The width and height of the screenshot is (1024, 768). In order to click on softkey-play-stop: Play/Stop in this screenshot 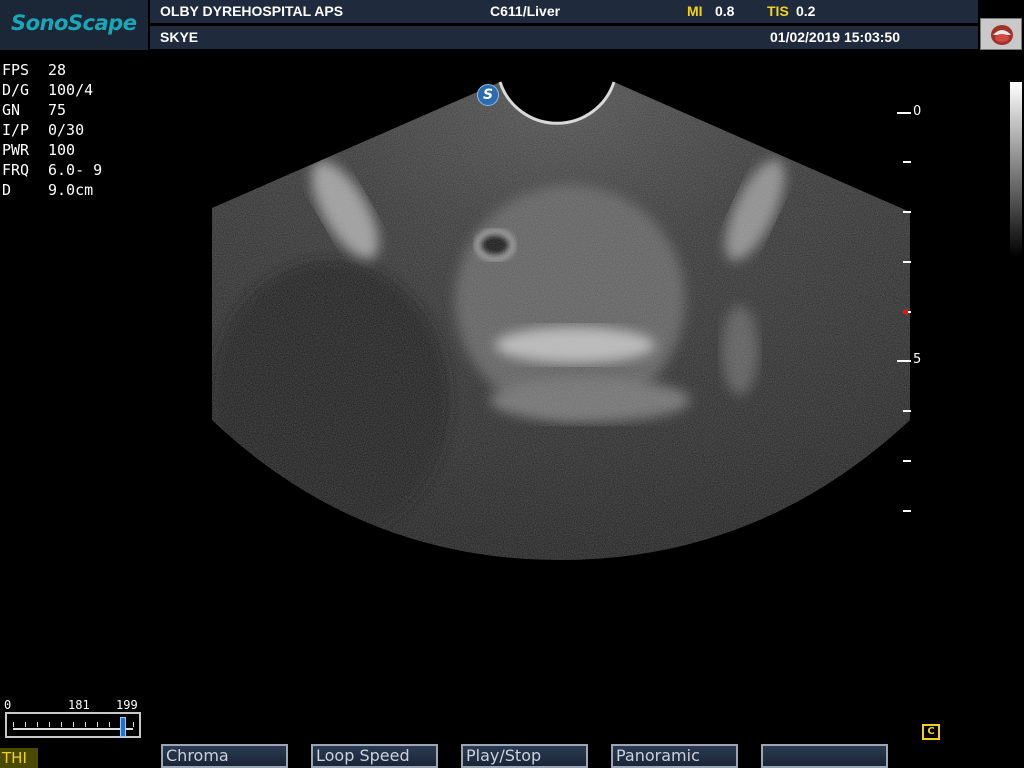, I will do `click(524, 756)`.